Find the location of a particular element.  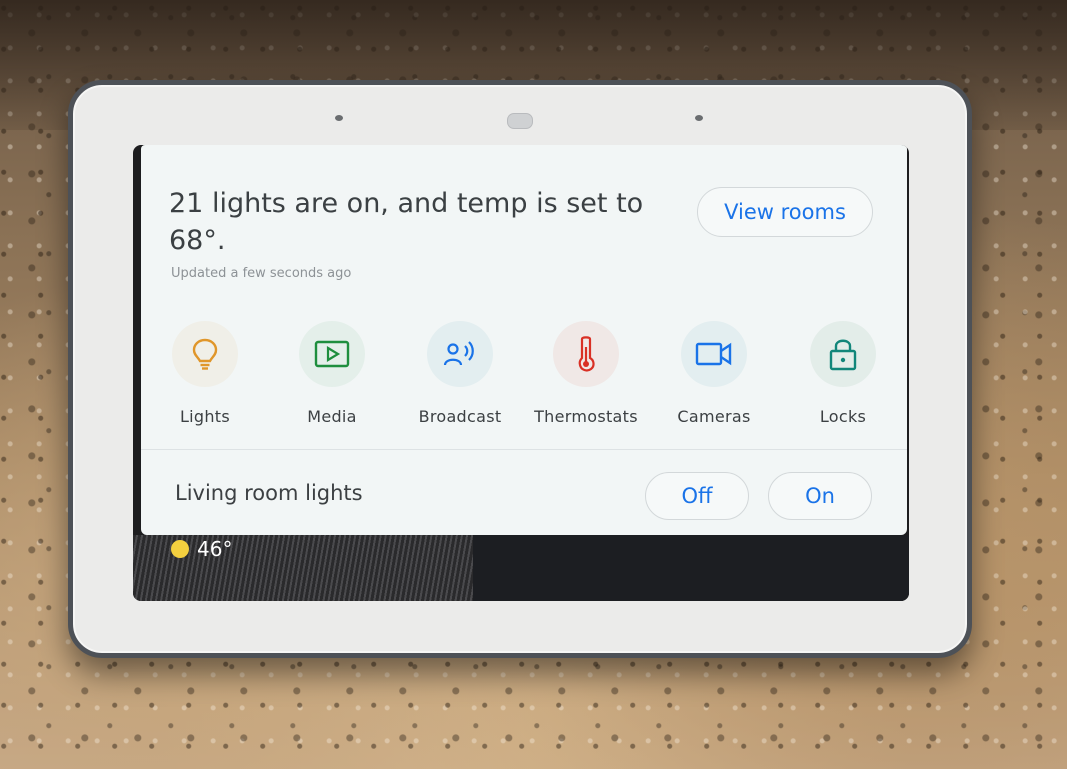

camera-icon is located at coordinates (713, 354).